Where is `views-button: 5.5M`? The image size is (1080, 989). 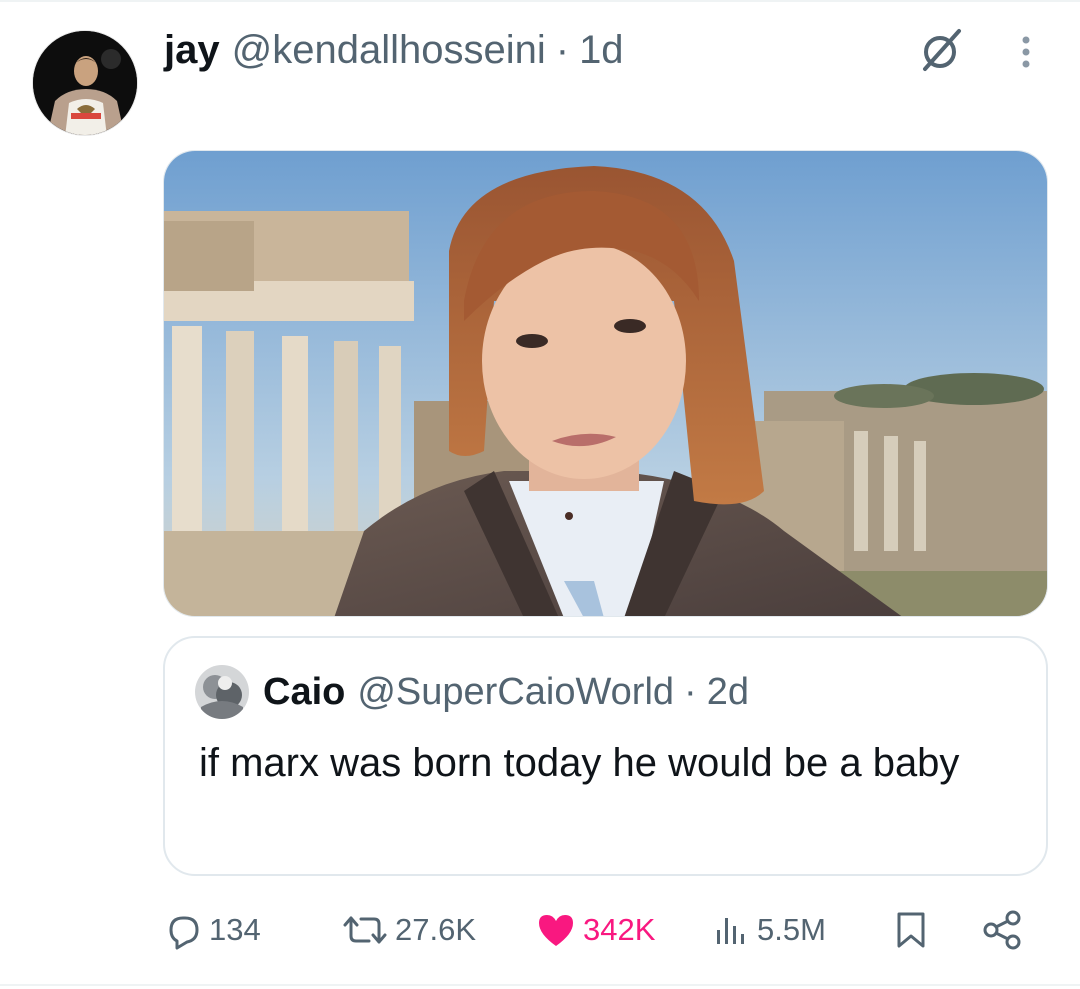 views-button: 5.5M is located at coordinates (768, 930).